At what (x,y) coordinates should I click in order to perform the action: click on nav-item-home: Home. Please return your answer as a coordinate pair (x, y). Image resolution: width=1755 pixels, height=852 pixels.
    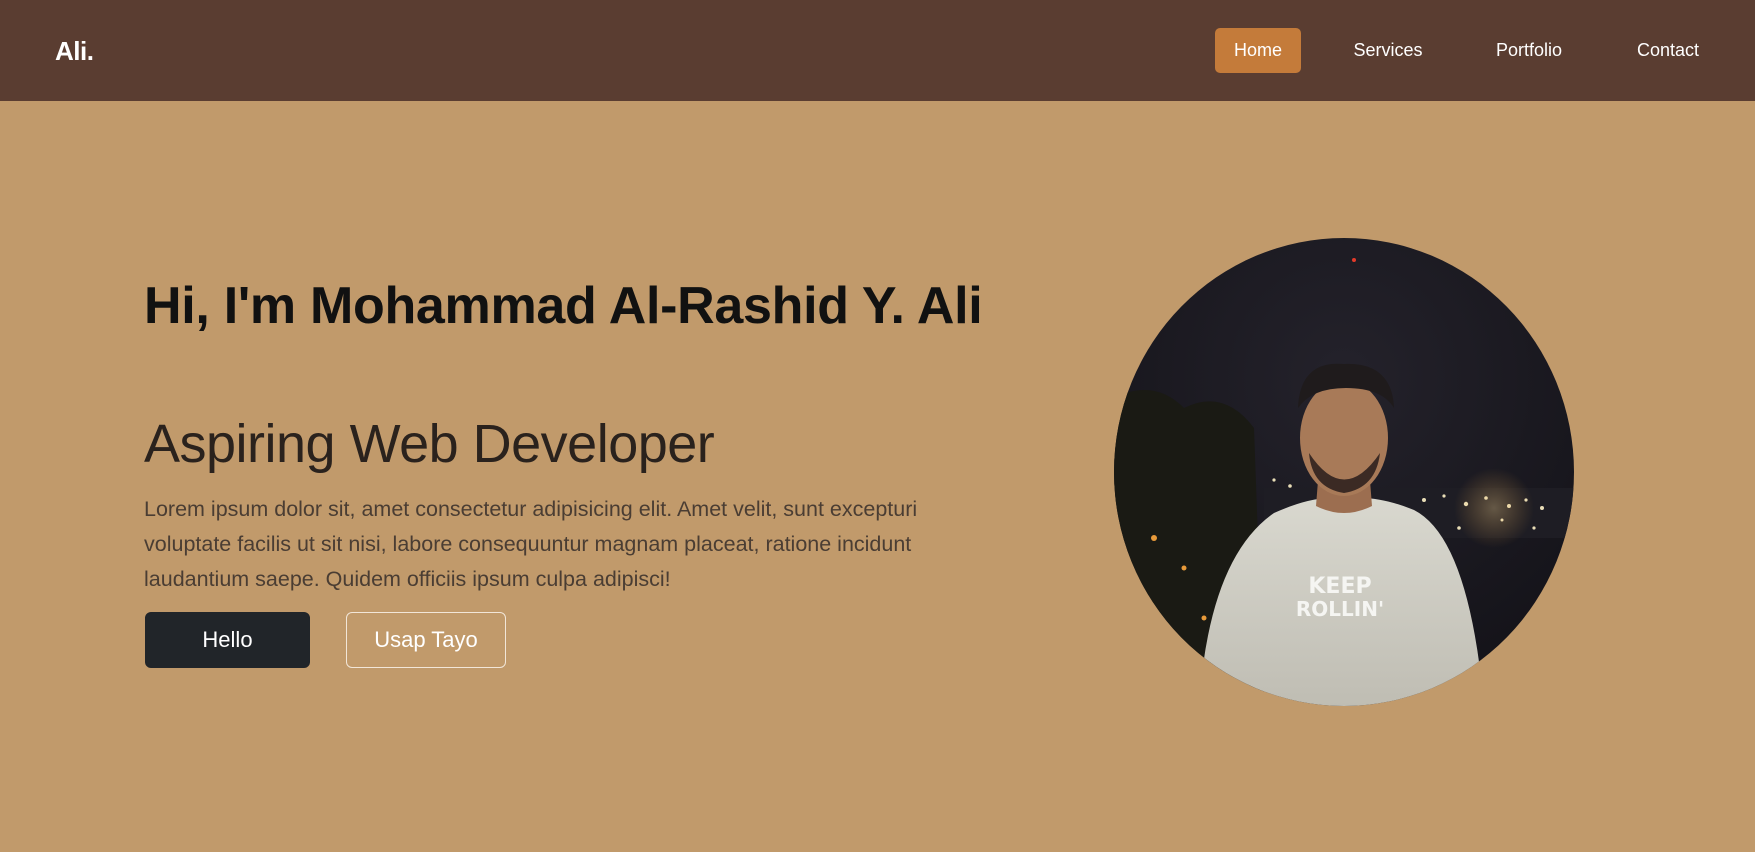
    Looking at the image, I should click on (1258, 50).